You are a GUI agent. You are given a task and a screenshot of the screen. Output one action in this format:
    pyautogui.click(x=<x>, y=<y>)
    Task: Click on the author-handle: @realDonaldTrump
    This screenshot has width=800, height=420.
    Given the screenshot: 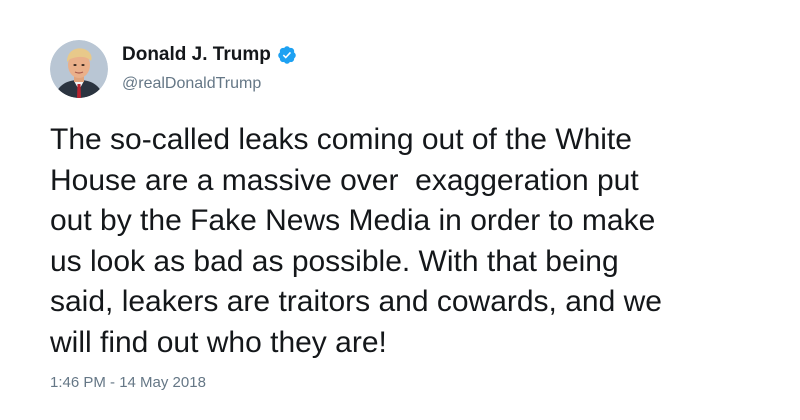 What is the action you would take?
    pyautogui.click(x=191, y=84)
    